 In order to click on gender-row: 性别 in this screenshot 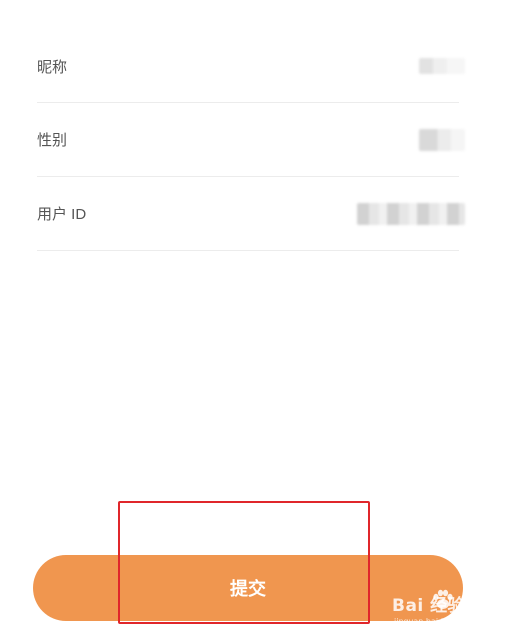, I will do `click(251, 140)`.